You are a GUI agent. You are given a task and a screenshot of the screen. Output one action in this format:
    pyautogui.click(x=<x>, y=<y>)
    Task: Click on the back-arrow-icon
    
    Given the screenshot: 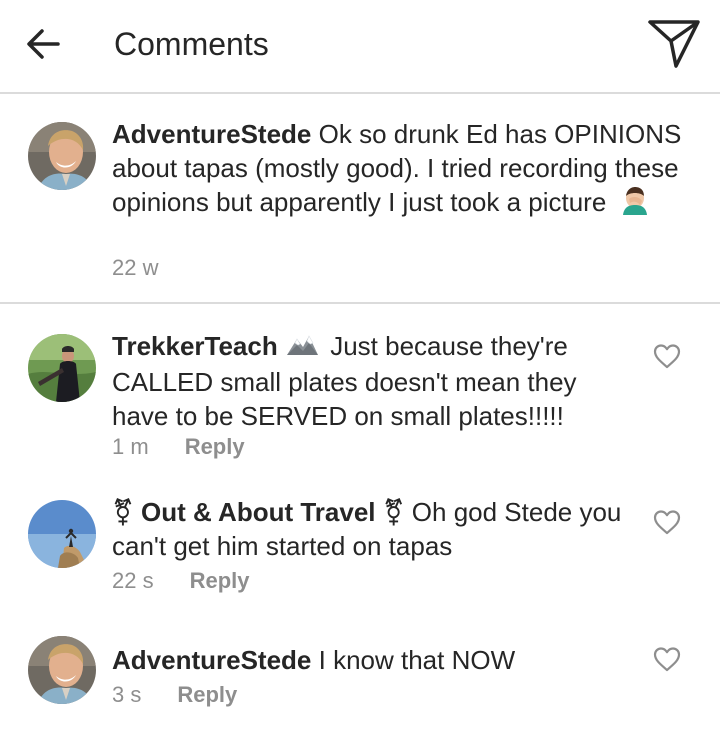 What is the action you would take?
    pyautogui.click(x=43, y=44)
    